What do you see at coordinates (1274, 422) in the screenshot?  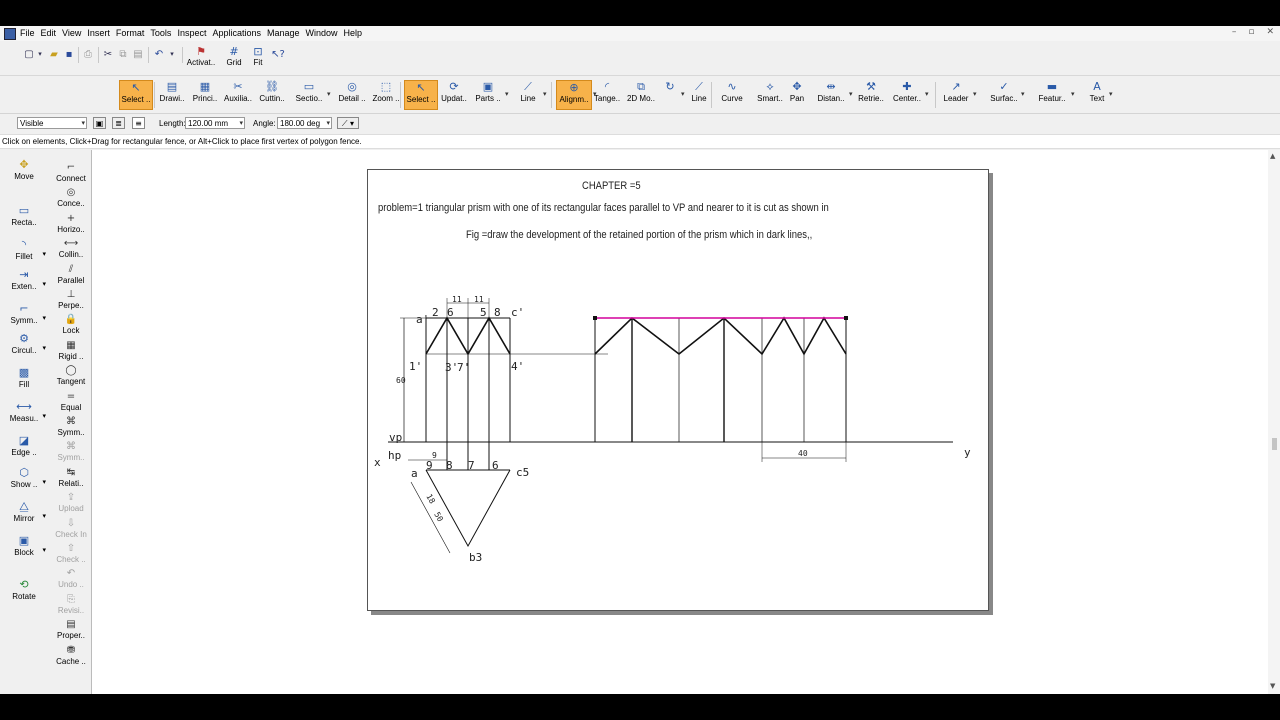 I see `vertical-scrollbar: ▲ ▼` at bounding box center [1274, 422].